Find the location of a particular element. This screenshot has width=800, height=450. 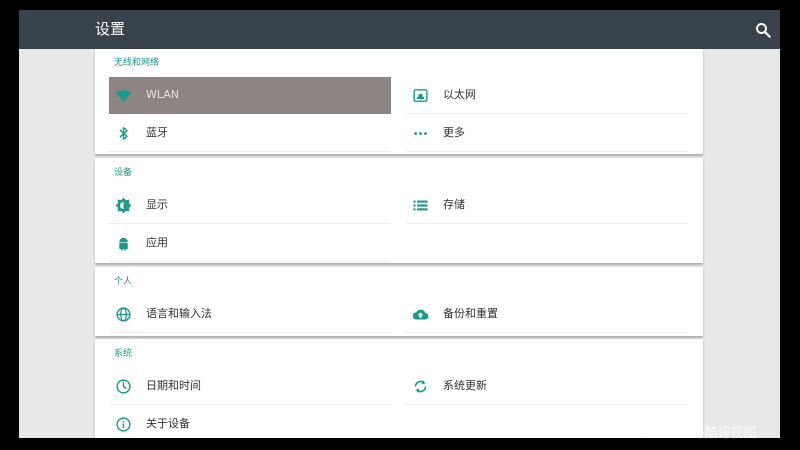

sync-icon is located at coordinates (420, 386).